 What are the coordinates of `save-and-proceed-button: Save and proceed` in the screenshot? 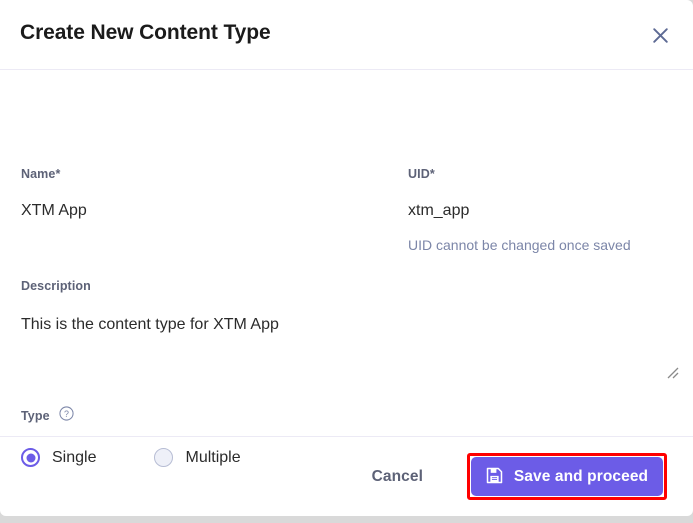 It's located at (567, 476).